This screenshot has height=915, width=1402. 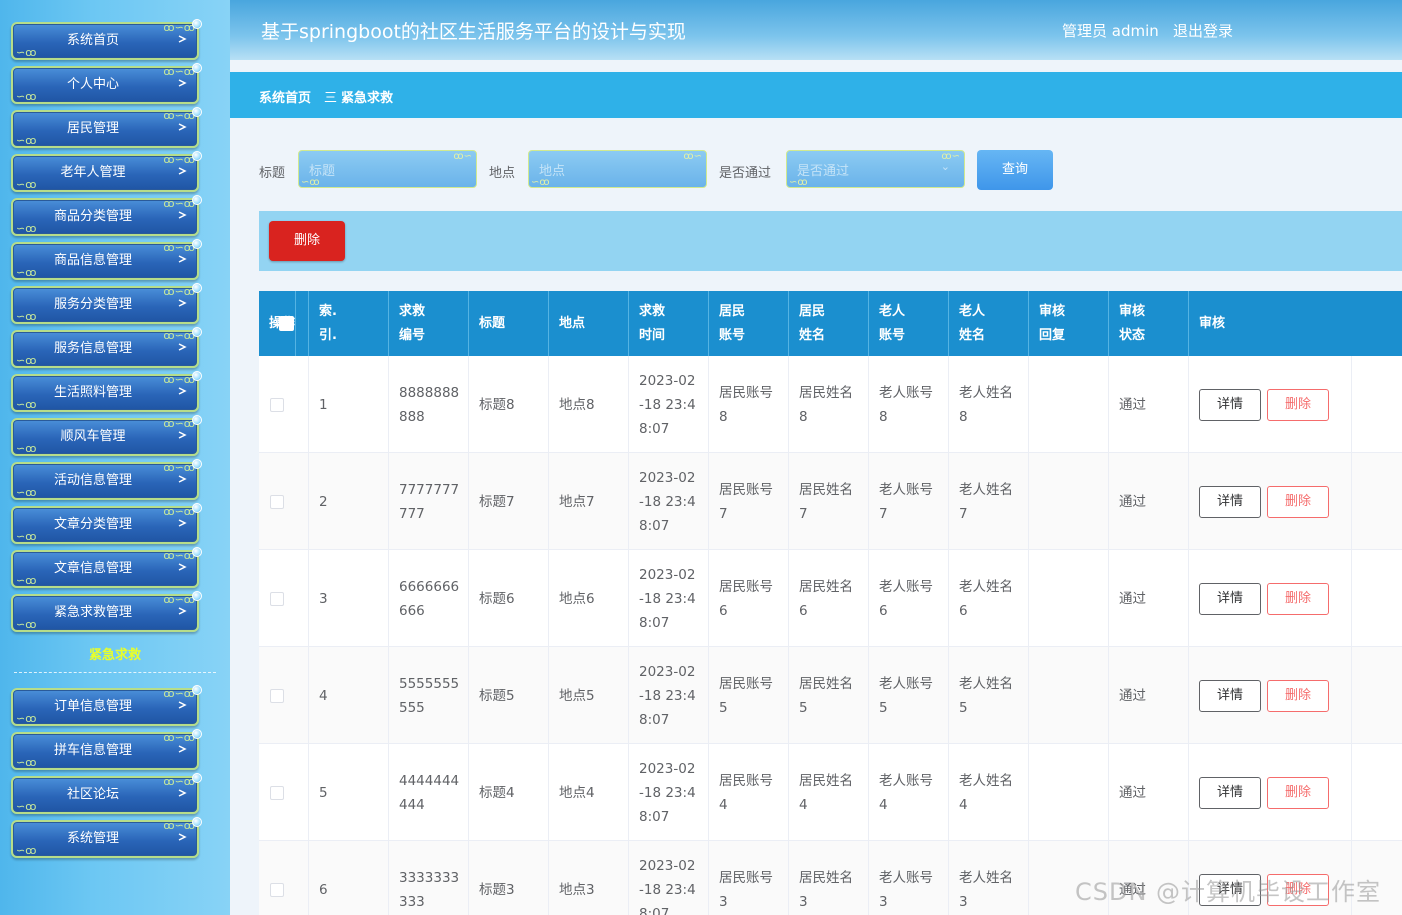 What do you see at coordinates (106, 479) in the screenshot?
I see `sidebar-item-10: 活动信息管理 ꝏ∽ꝏ ∽ꝏ` at bounding box center [106, 479].